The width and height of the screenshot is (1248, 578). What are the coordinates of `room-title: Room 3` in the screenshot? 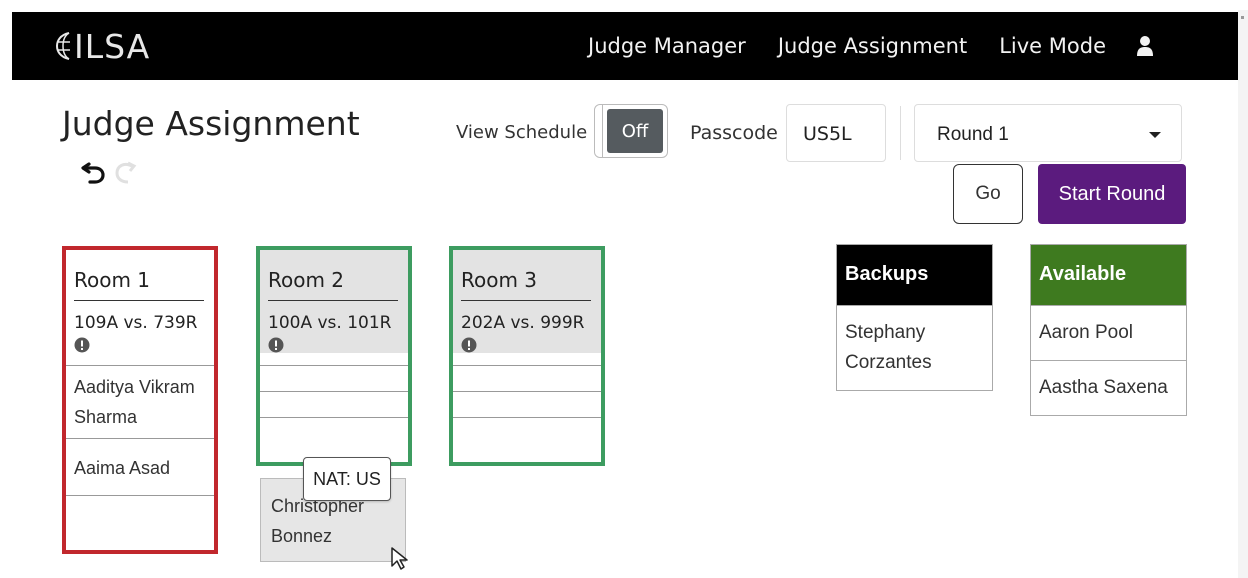 It's located at (526, 284).